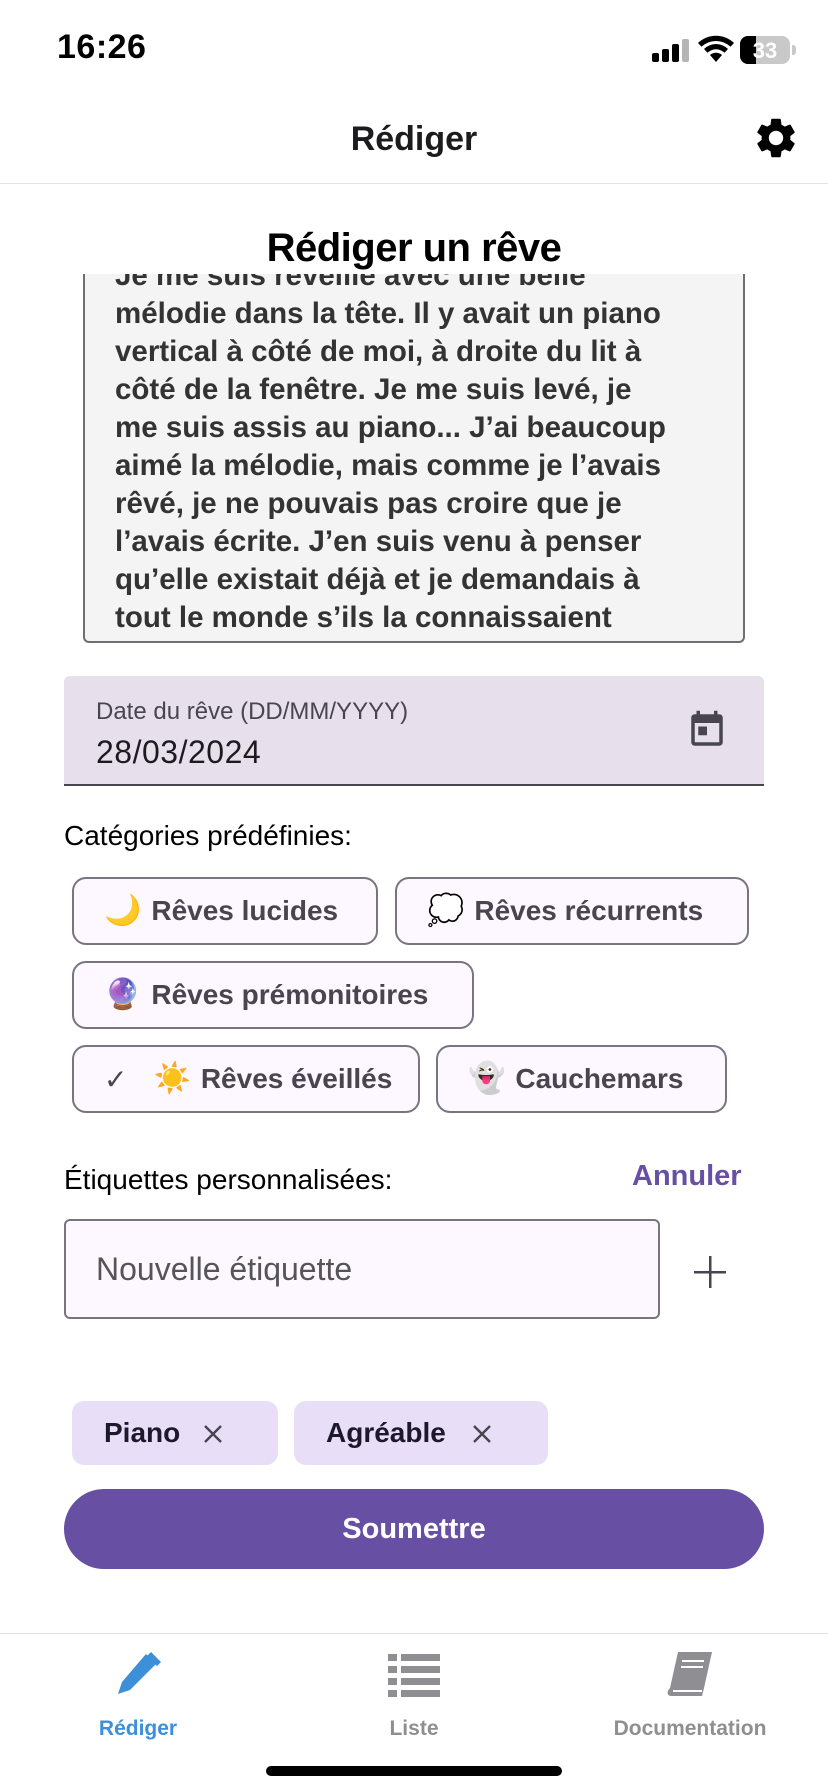 This screenshot has height=1792, width=828. What do you see at coordinates (690, 1728) in the screenshot?
I see `tab-label: Documentation` at bounding box center [690, 1728].